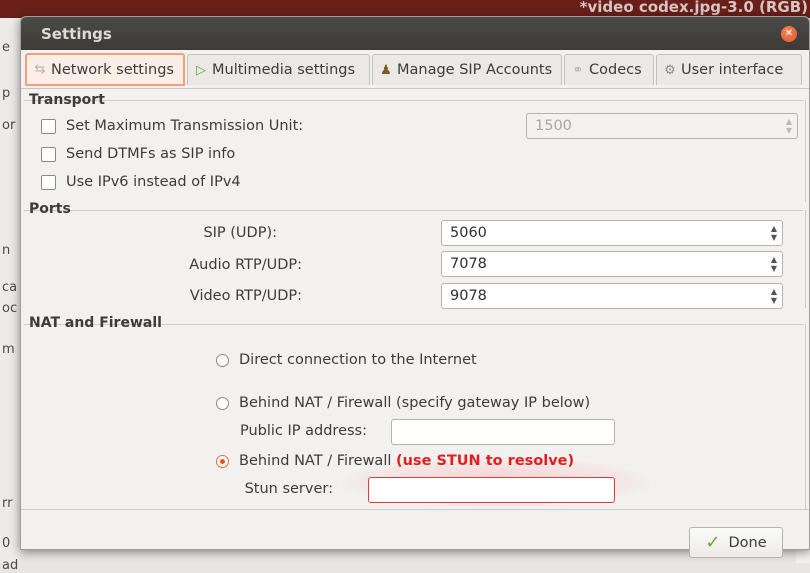  I want to click on tab-label: Network settings, so click(112, 69).